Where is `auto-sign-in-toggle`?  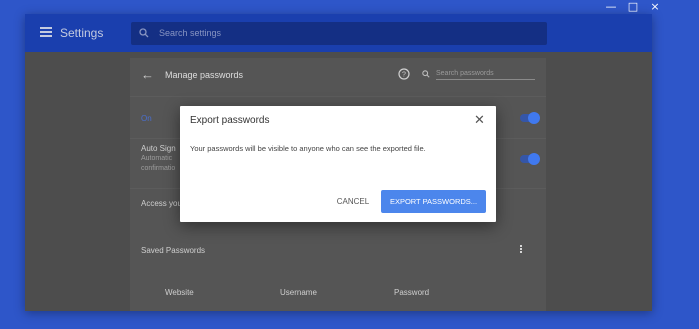
auto-sign-in-toggle is located at coordinates (530, 159).